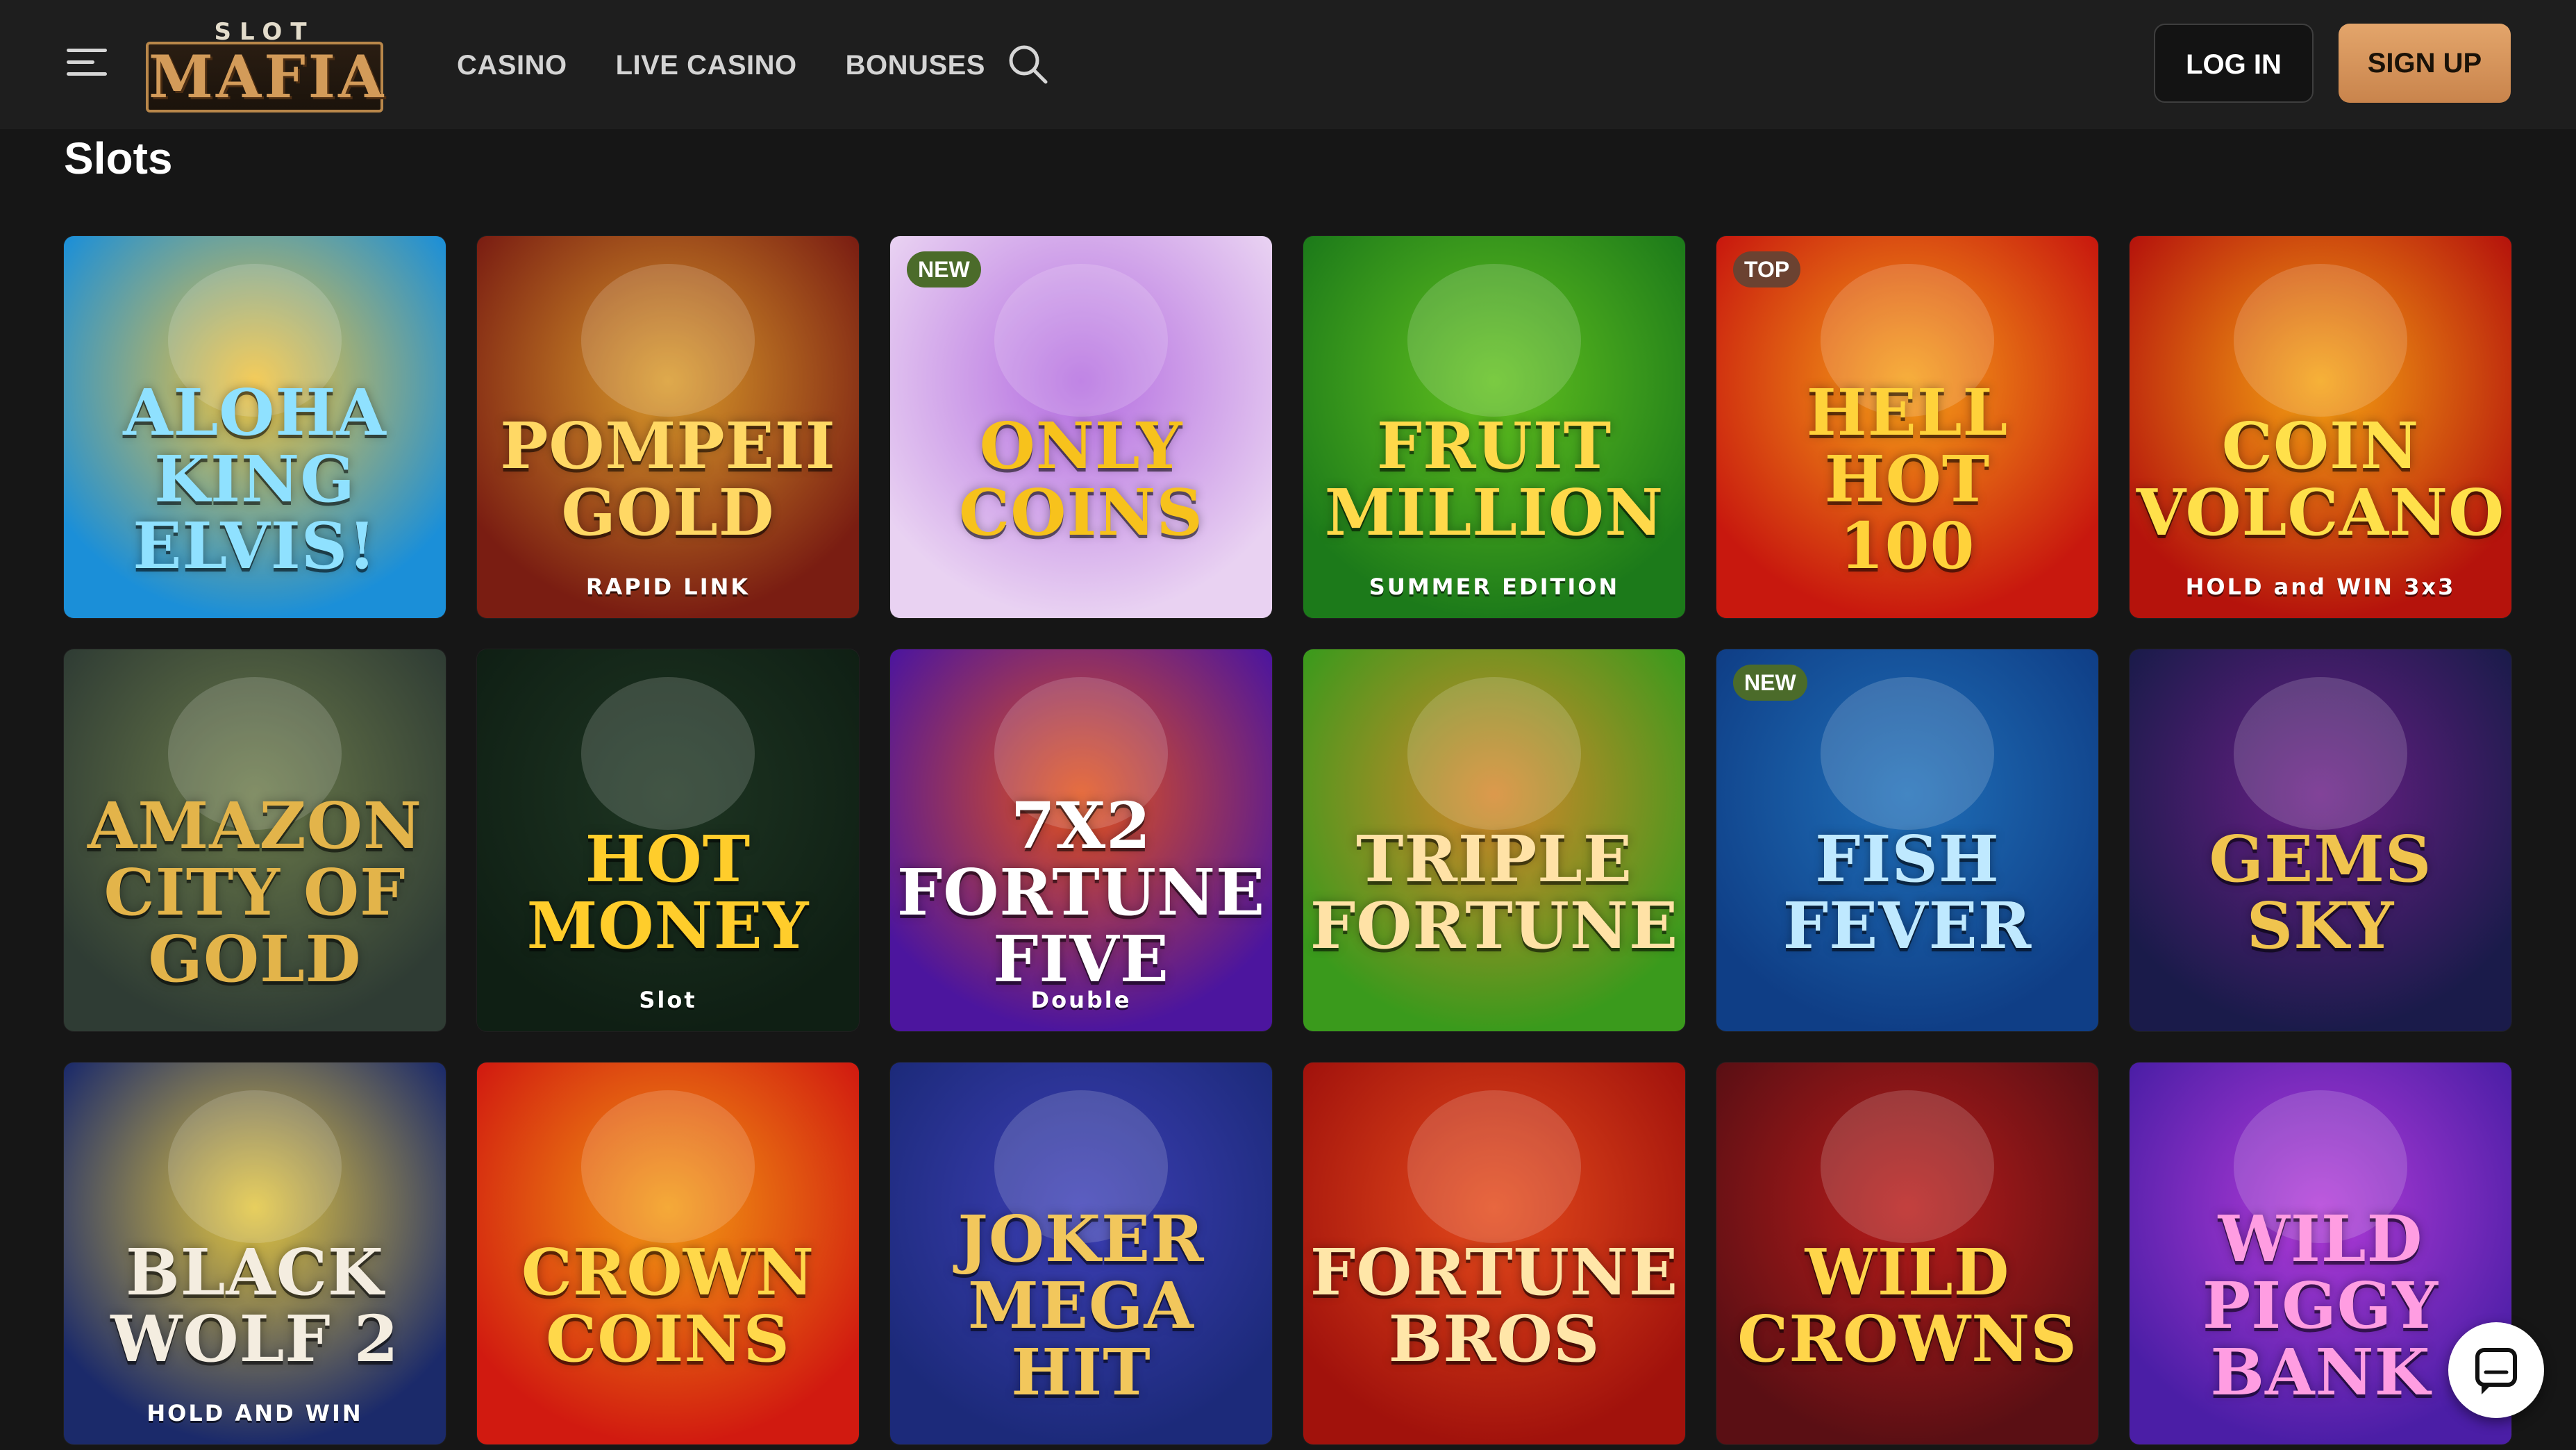  What do you see at coordinates (254, 1305) in the screenshot?
I see `game-title: Black Wolf 2` at bounding box center [254, 1305].